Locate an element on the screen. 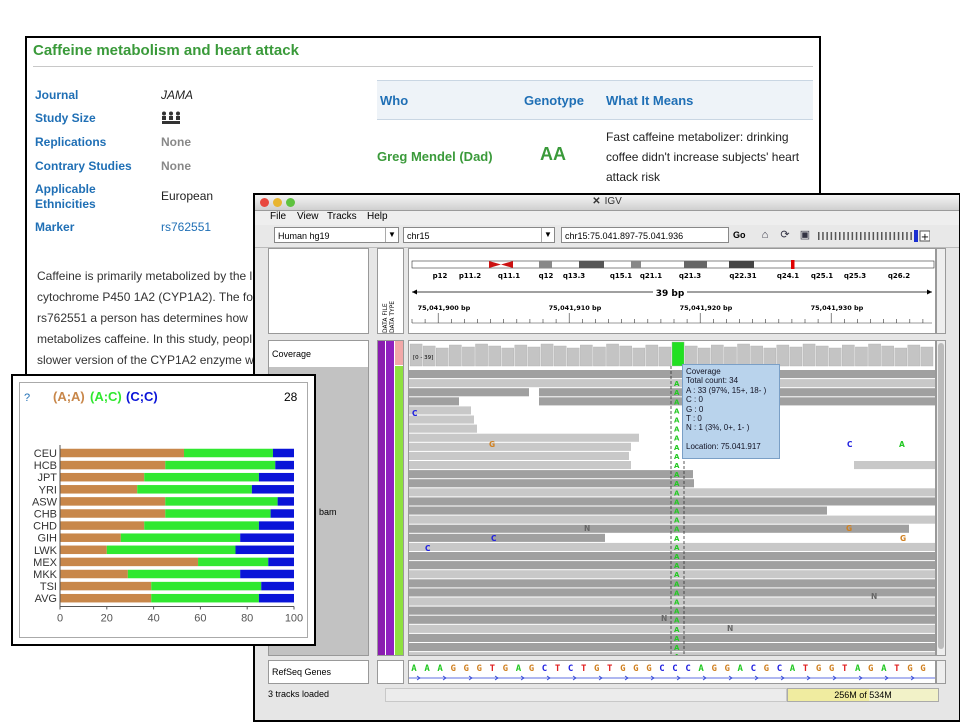  feature-scrollbar is located at coordinates (941, 672).